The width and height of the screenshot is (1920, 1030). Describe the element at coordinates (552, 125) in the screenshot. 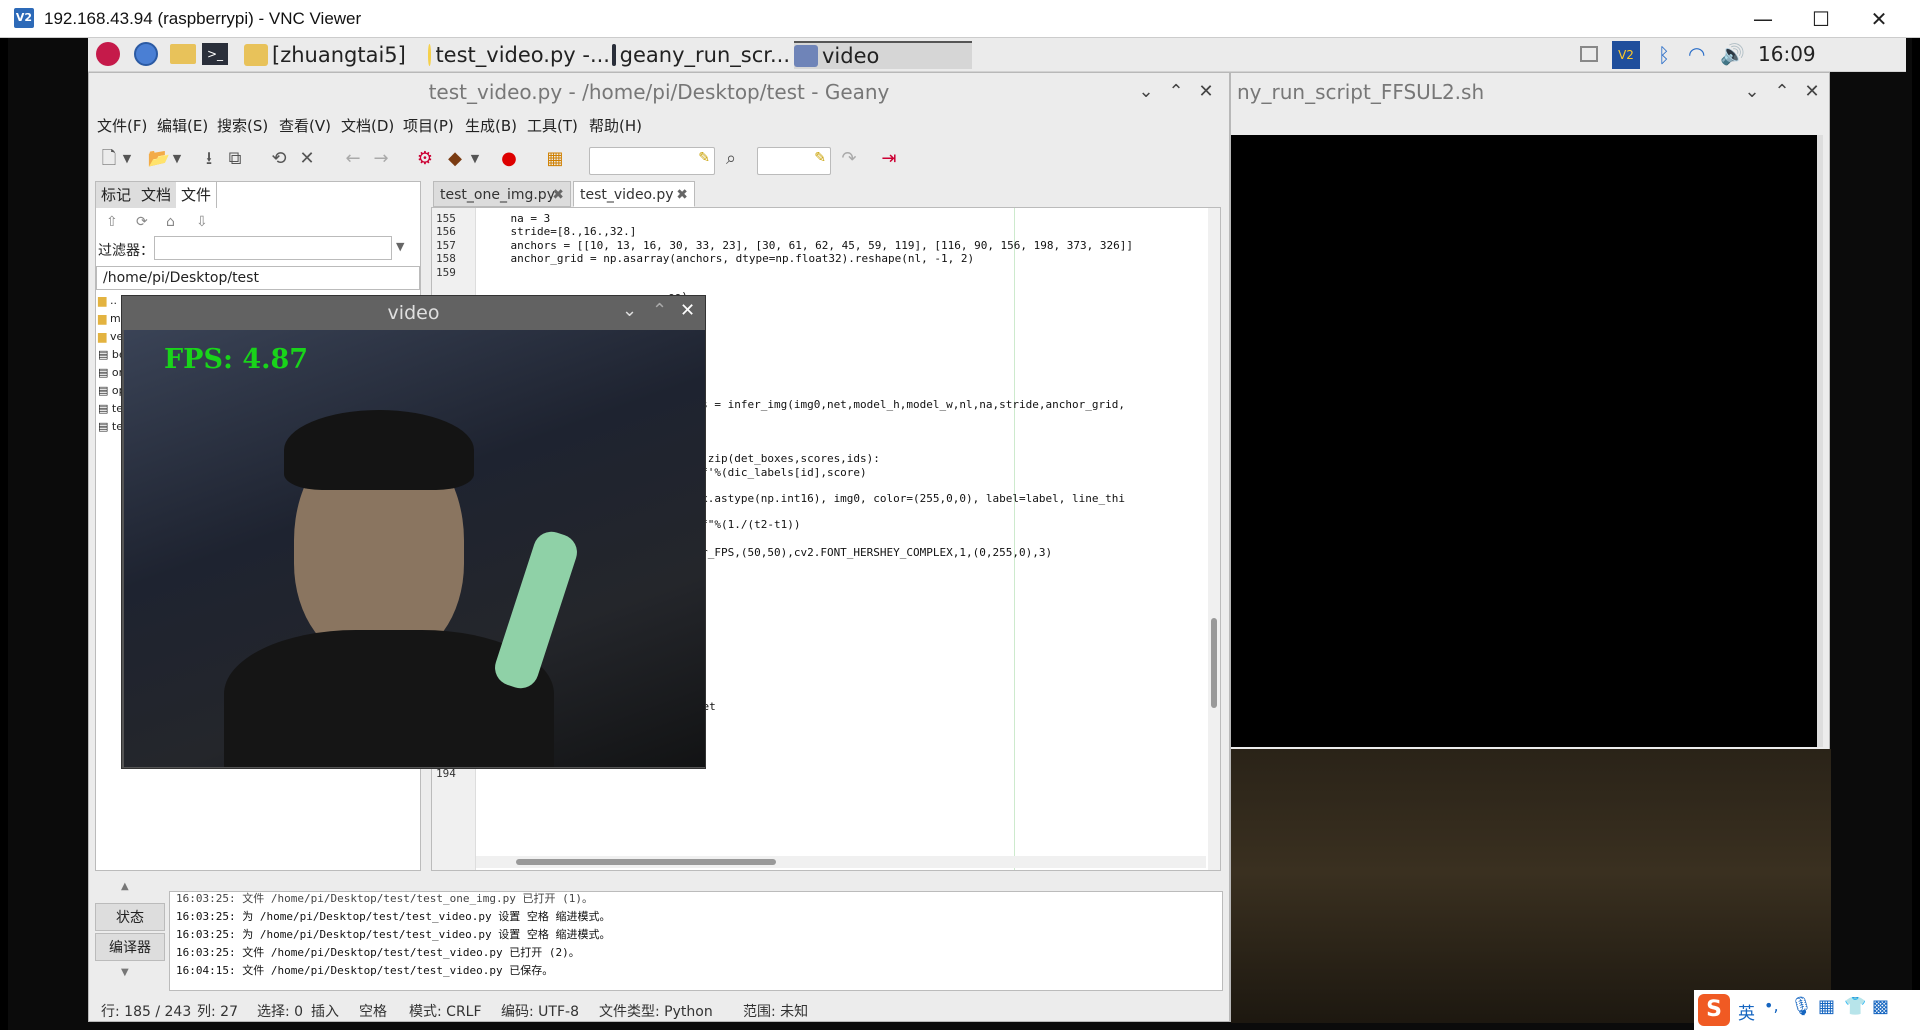

I see `menu-tools: 工具(T)` at that location.